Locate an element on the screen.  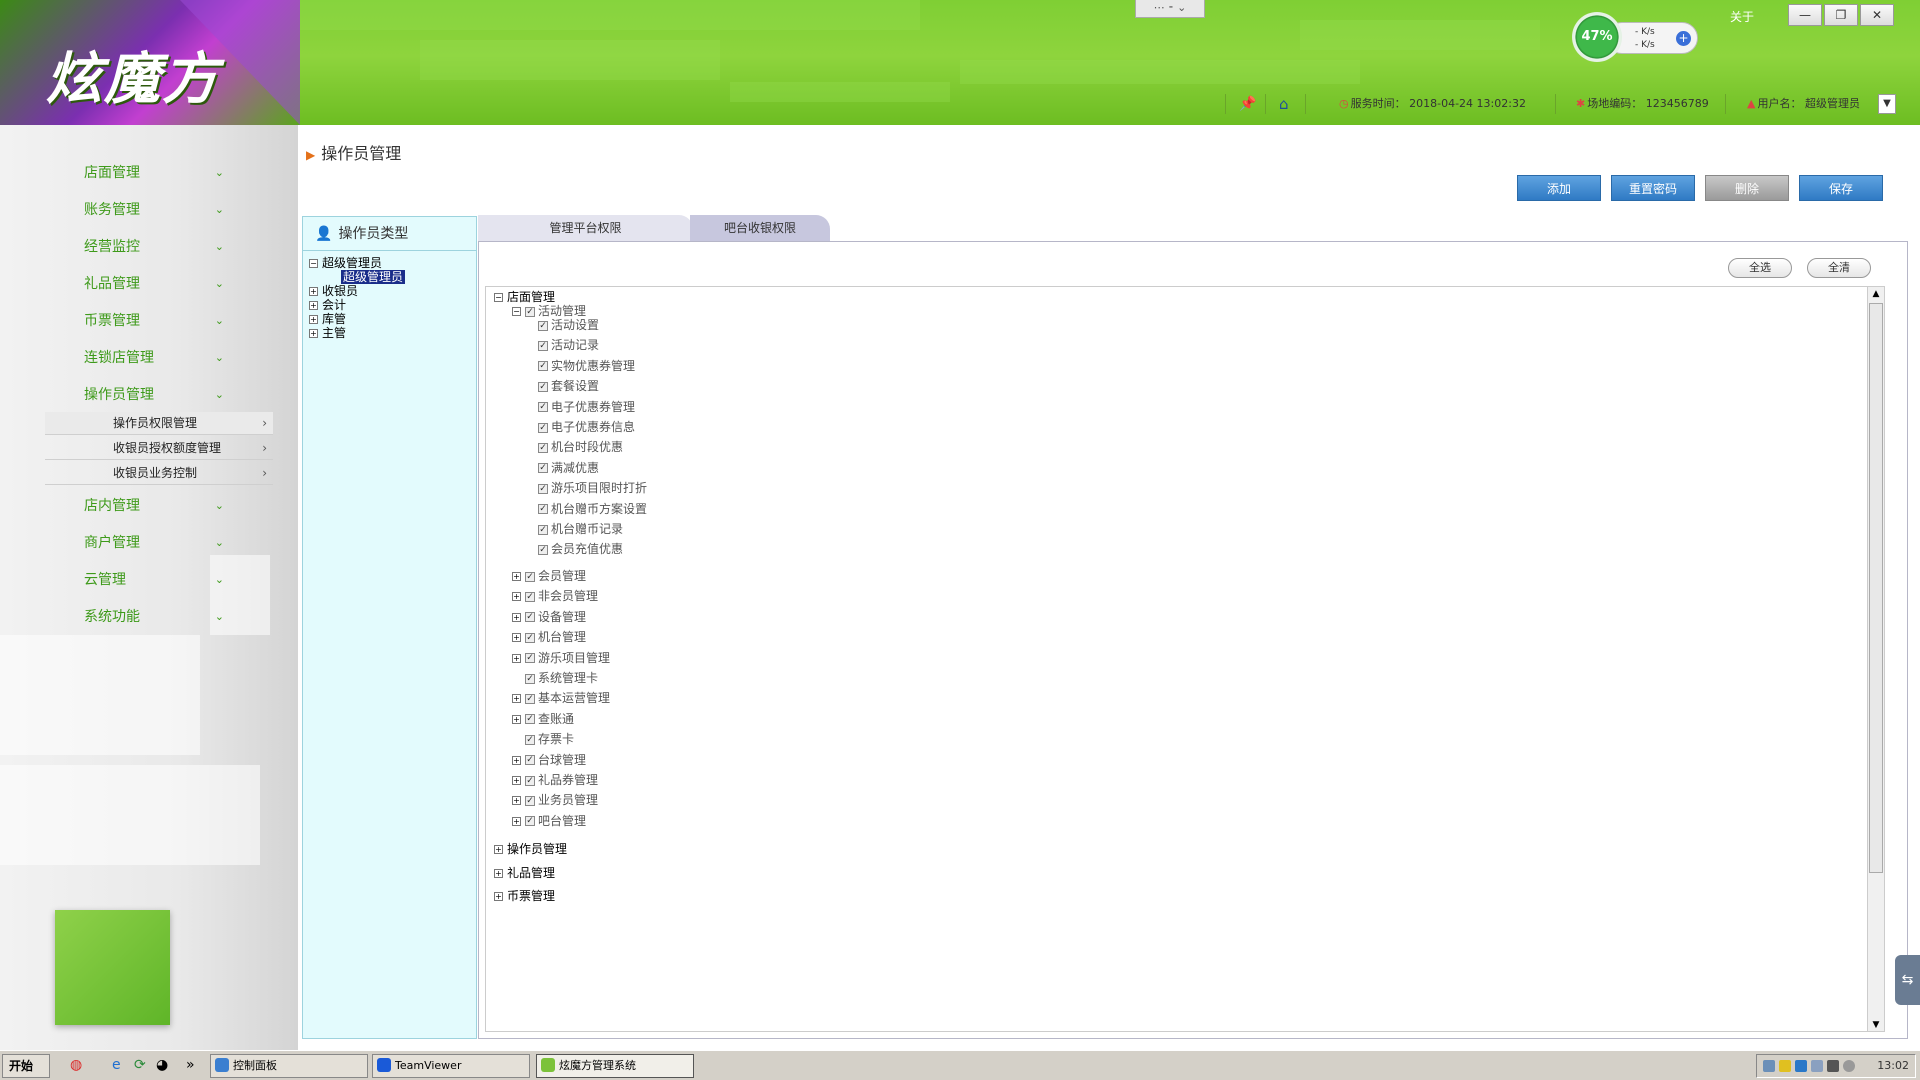
tree-node-cashier: + 收银员 is located at coordinates (333, 291).